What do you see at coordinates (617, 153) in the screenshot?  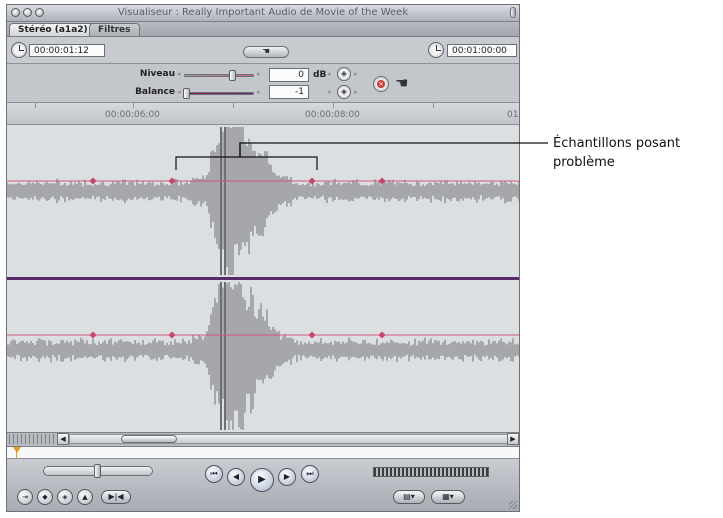 I see `callout-label: Échantillons posant problème` at bounding box center [617, 153].